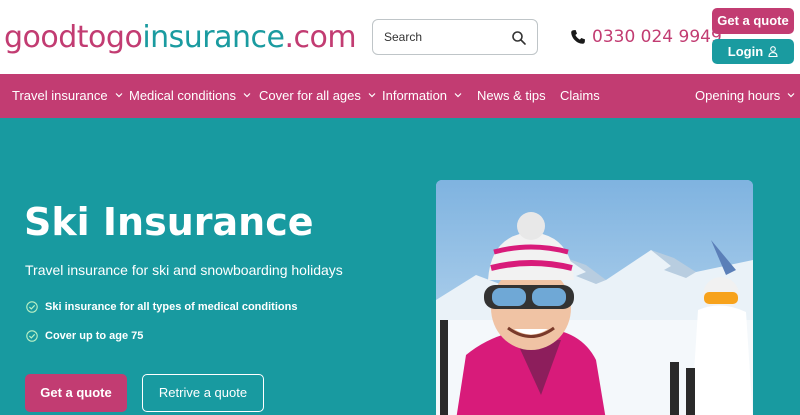 The image size is (800, 415). Describe the element at coordinates (773, 51) in the screenshot. I see `user-icon` at that location.